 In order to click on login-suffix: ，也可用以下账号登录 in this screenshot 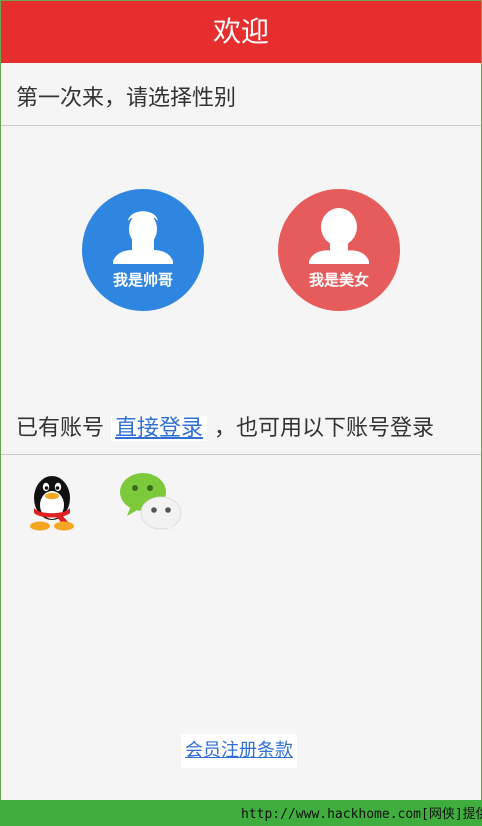, I will do `click(324, 428)`.